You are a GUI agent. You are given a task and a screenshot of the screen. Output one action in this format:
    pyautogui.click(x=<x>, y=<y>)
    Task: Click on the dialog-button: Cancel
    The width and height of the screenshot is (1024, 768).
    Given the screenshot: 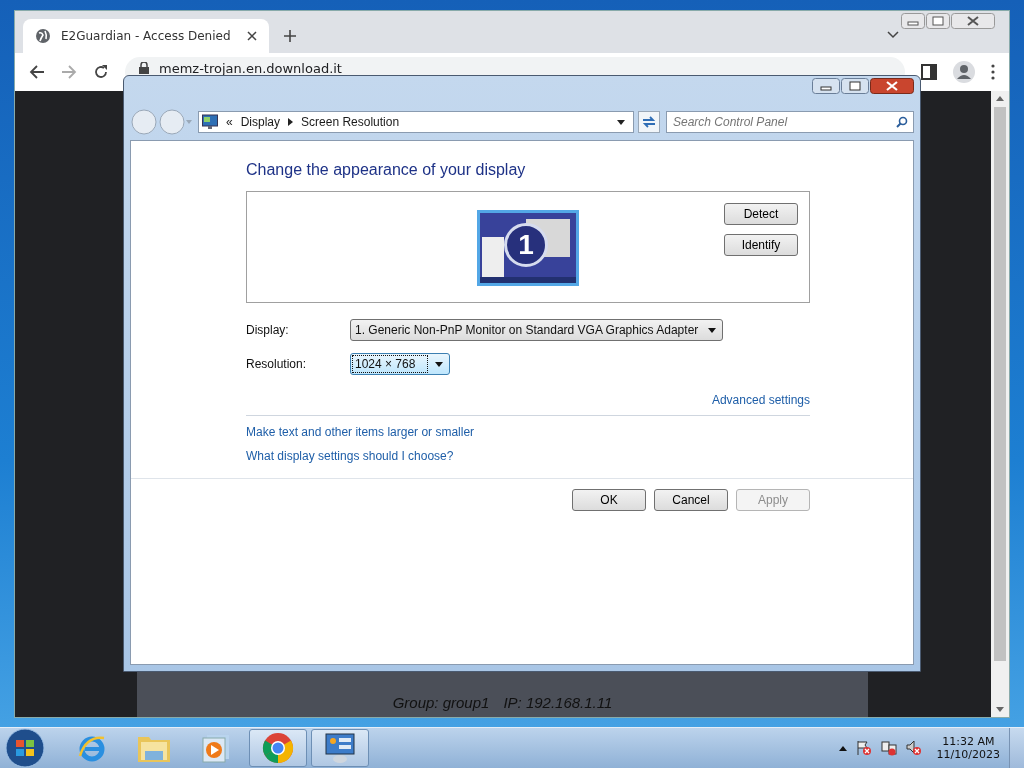 What is the action you would take?
    pyautogui.click(x=691, y=500)
    